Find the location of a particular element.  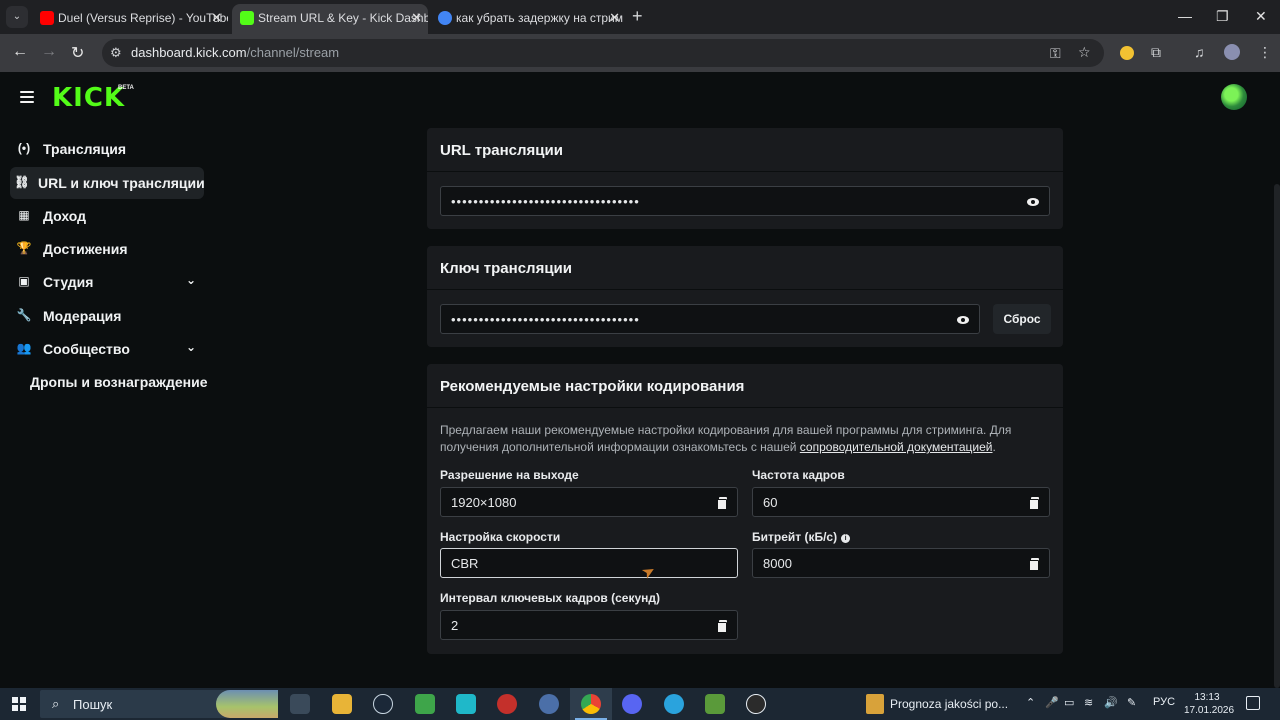

keyframe-interval-field: 2 is located at coordinates (589, 625).